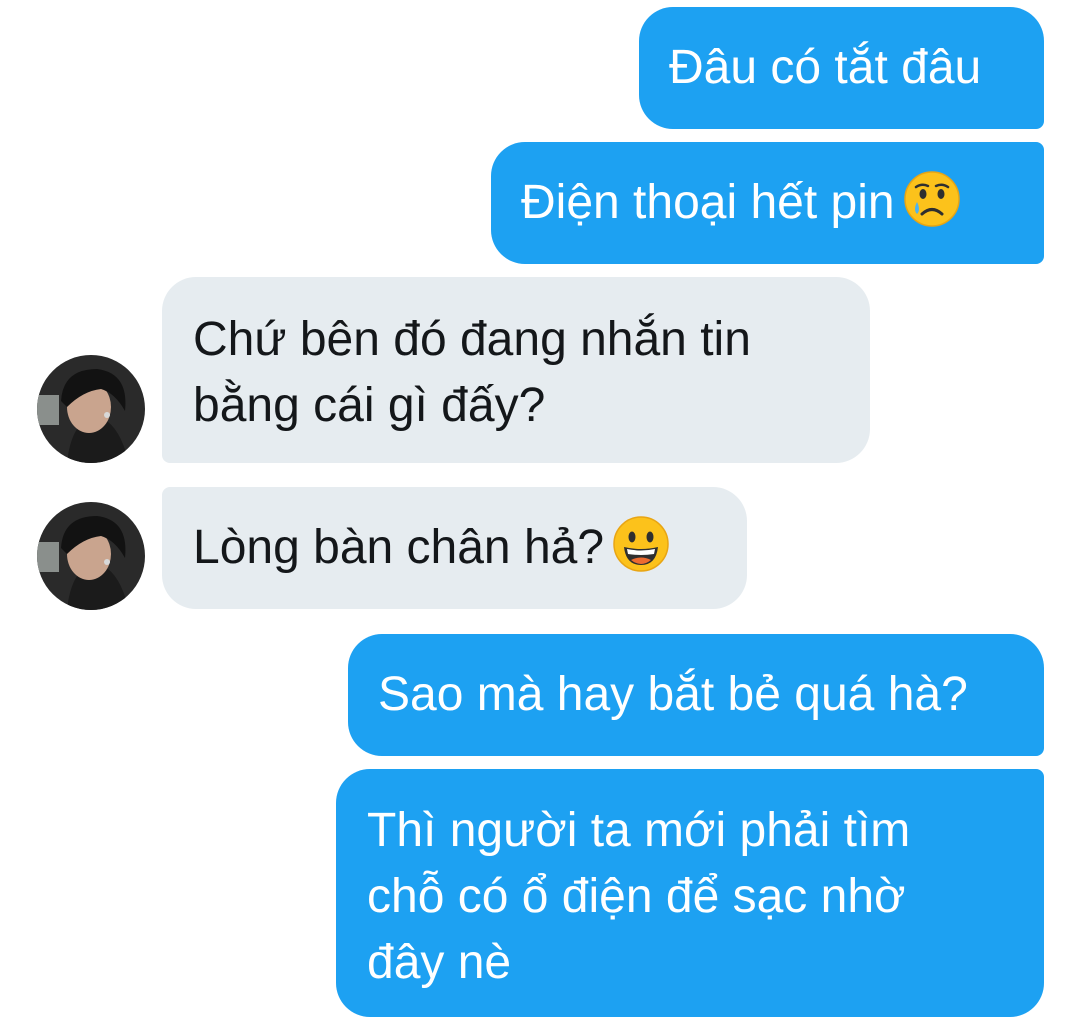 The height and width of the screenshot is (1021, 1080). I want to click on outgoing-message: Sao mà hay bắt bẻ quá hà?, so click(696, 695).